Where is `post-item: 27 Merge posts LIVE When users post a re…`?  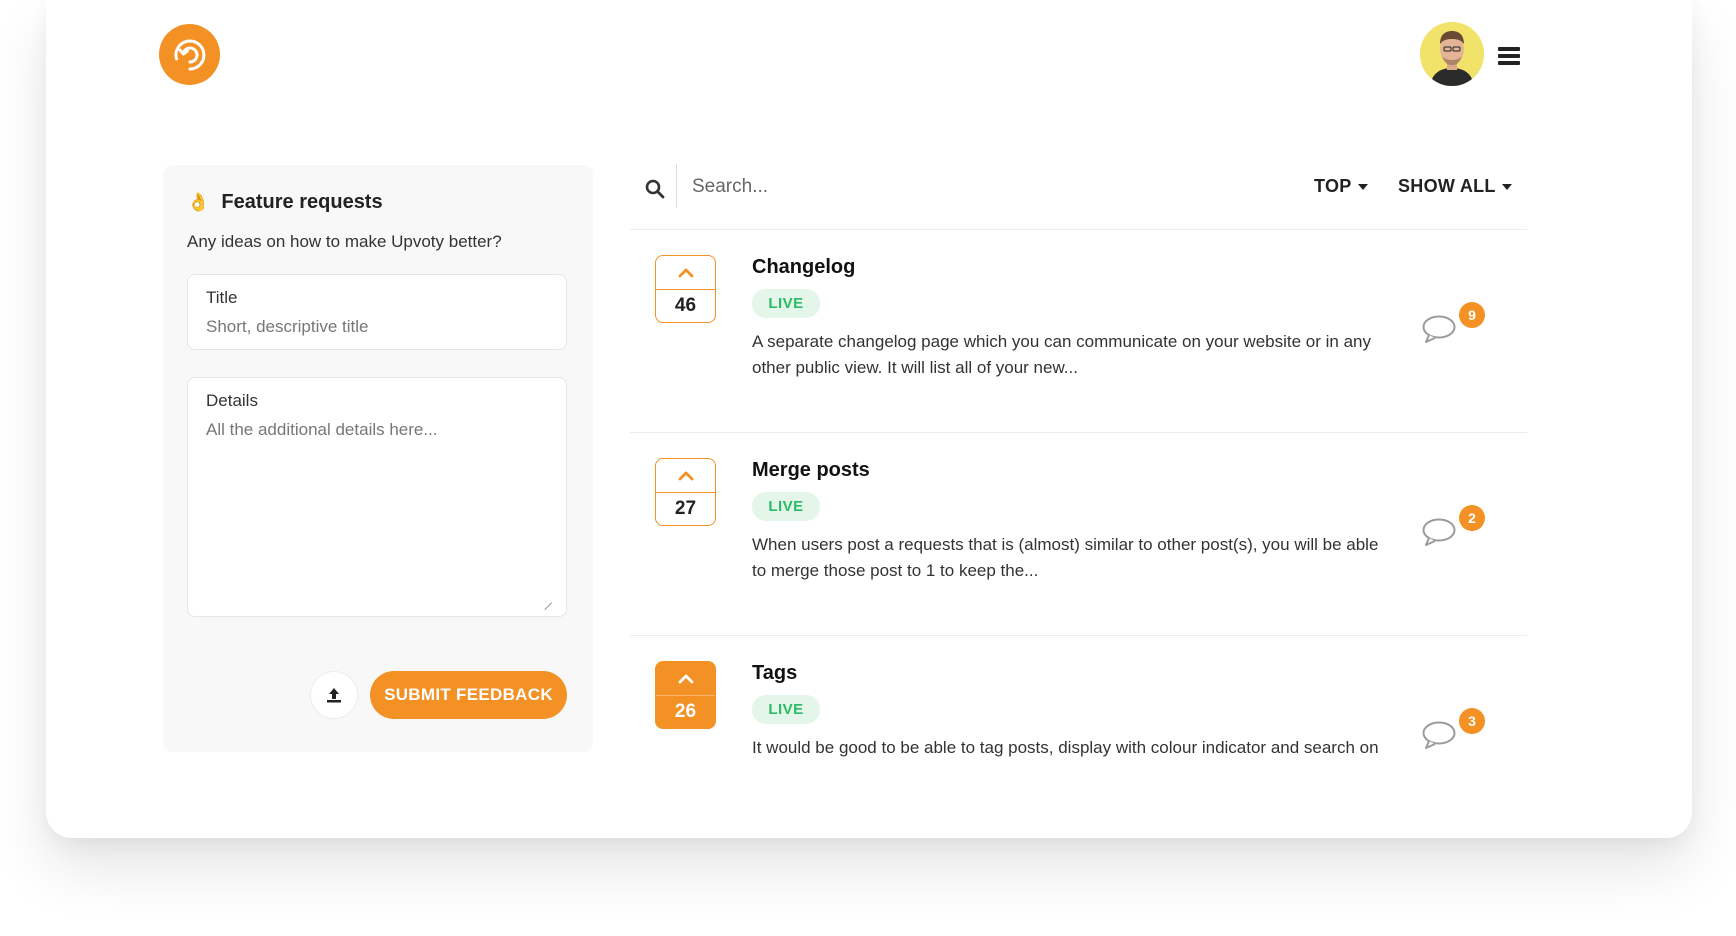
post-item: 27 Merge posts LIVE When users post a re… is located at coordinates (1078, 534).